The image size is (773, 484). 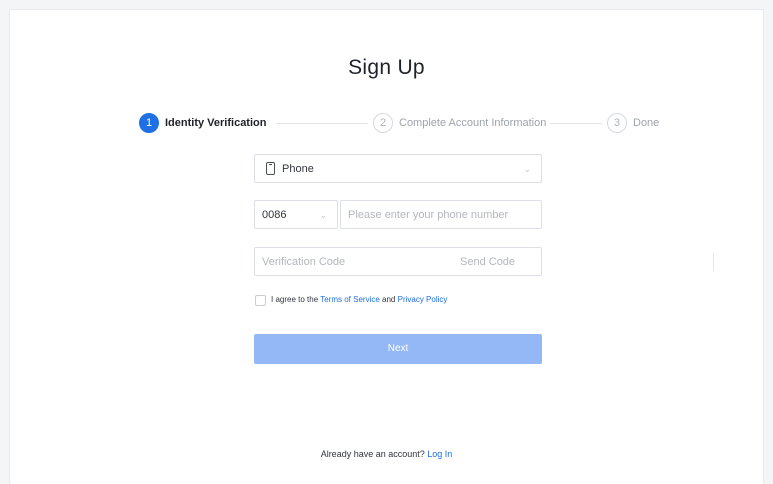 I want to click on verification-method-select: Phone ⌄, so click(x=398, y=168).